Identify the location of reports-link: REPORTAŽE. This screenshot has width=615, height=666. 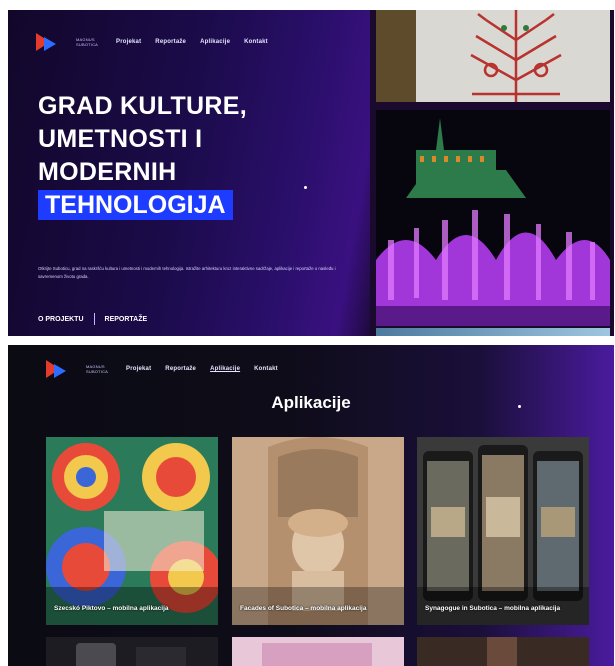
(126, 319).